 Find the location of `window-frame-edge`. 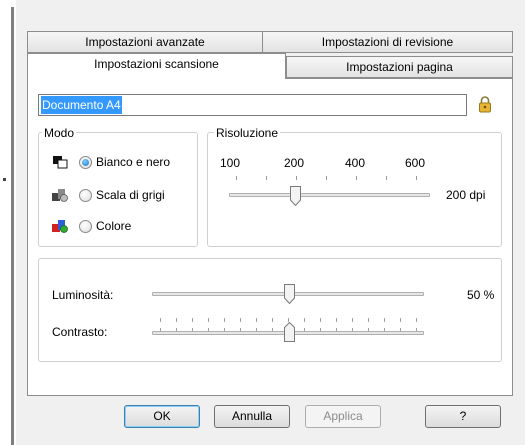

window-frame-edge is located at coordinates (12, 226).